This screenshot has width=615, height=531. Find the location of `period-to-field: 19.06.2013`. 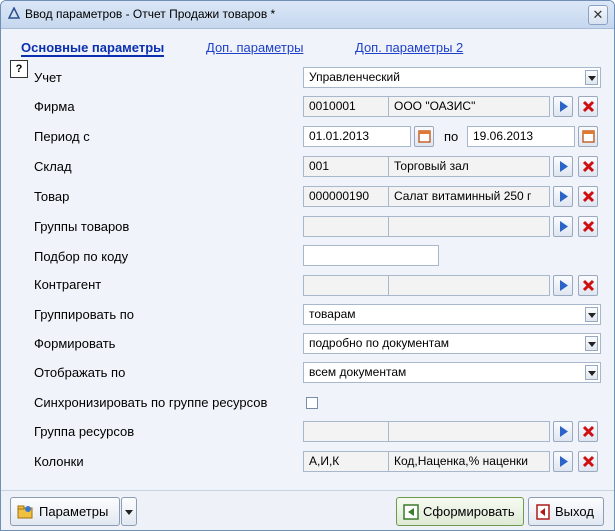

period-to-field: 19.06.2013 is located at coordinates (521, 136).